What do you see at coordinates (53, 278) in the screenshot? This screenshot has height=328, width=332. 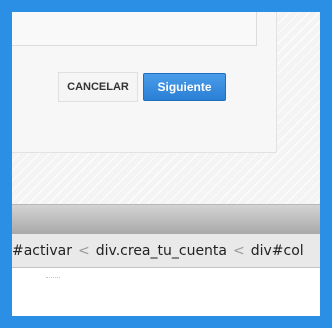 I see `panel-divider` at bounding box center [53, 278].